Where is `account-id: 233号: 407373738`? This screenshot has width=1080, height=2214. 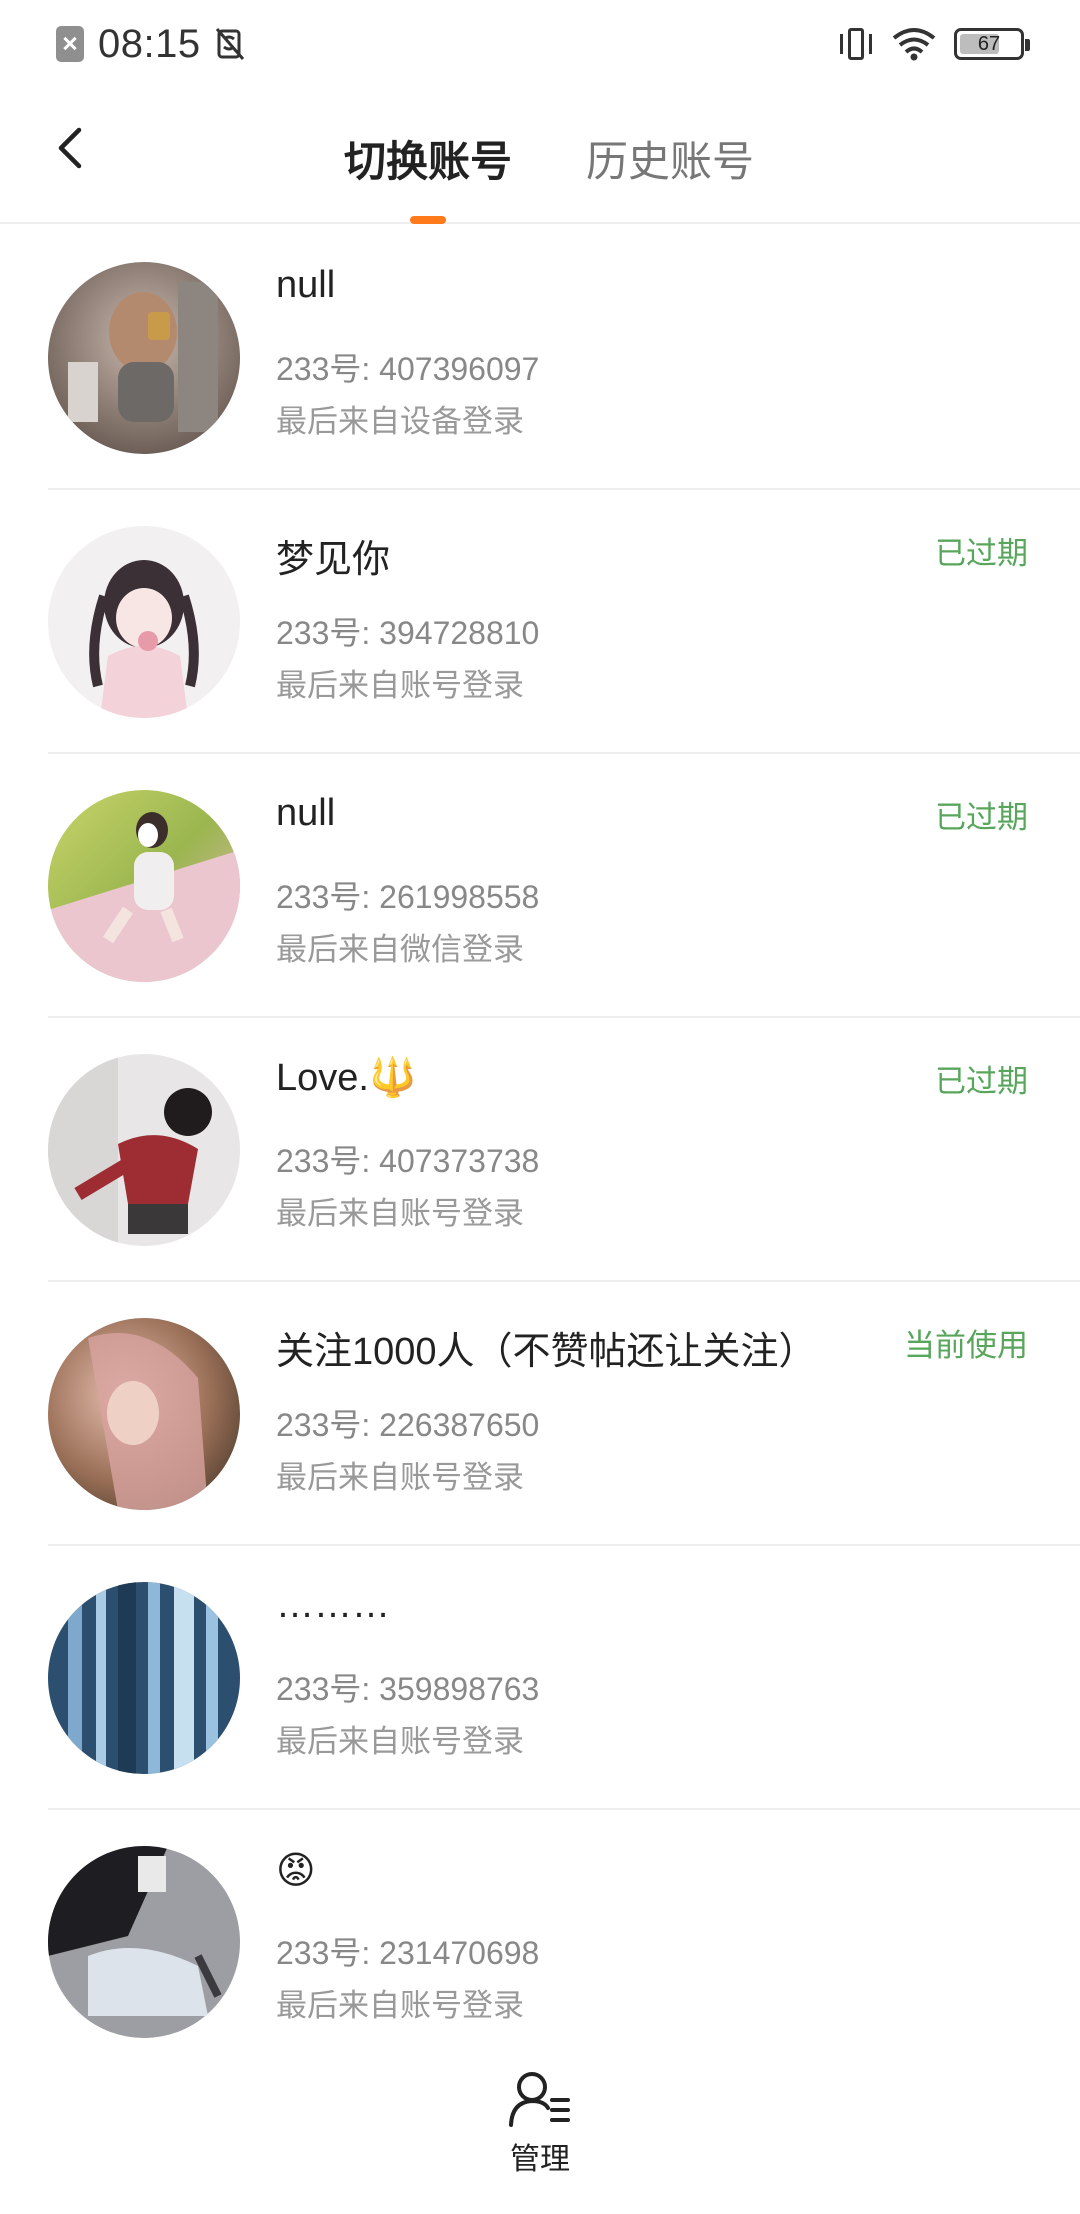 account-id: 233号: 407373738 is located at coordinates (408, 1161).